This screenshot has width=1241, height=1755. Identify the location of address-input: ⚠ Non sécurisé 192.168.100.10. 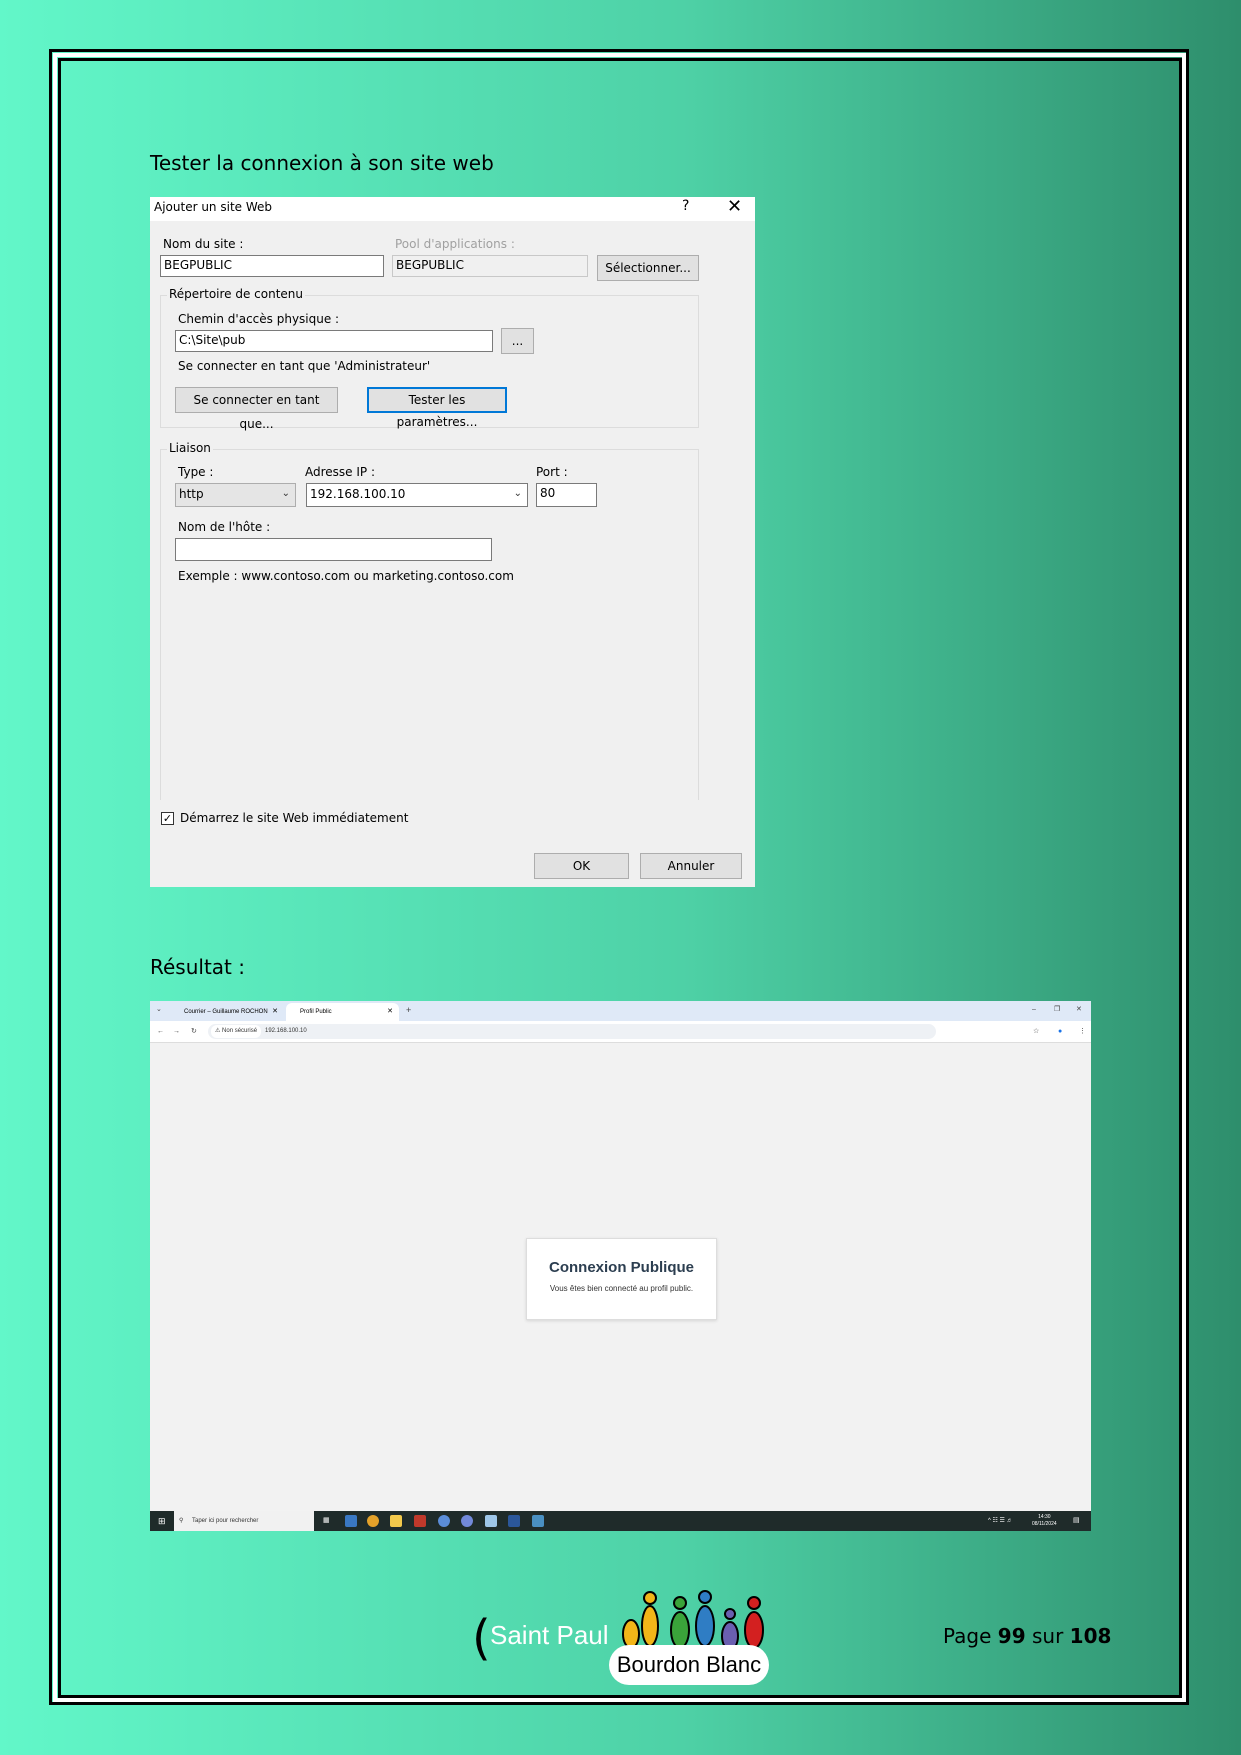
(572, 1031).